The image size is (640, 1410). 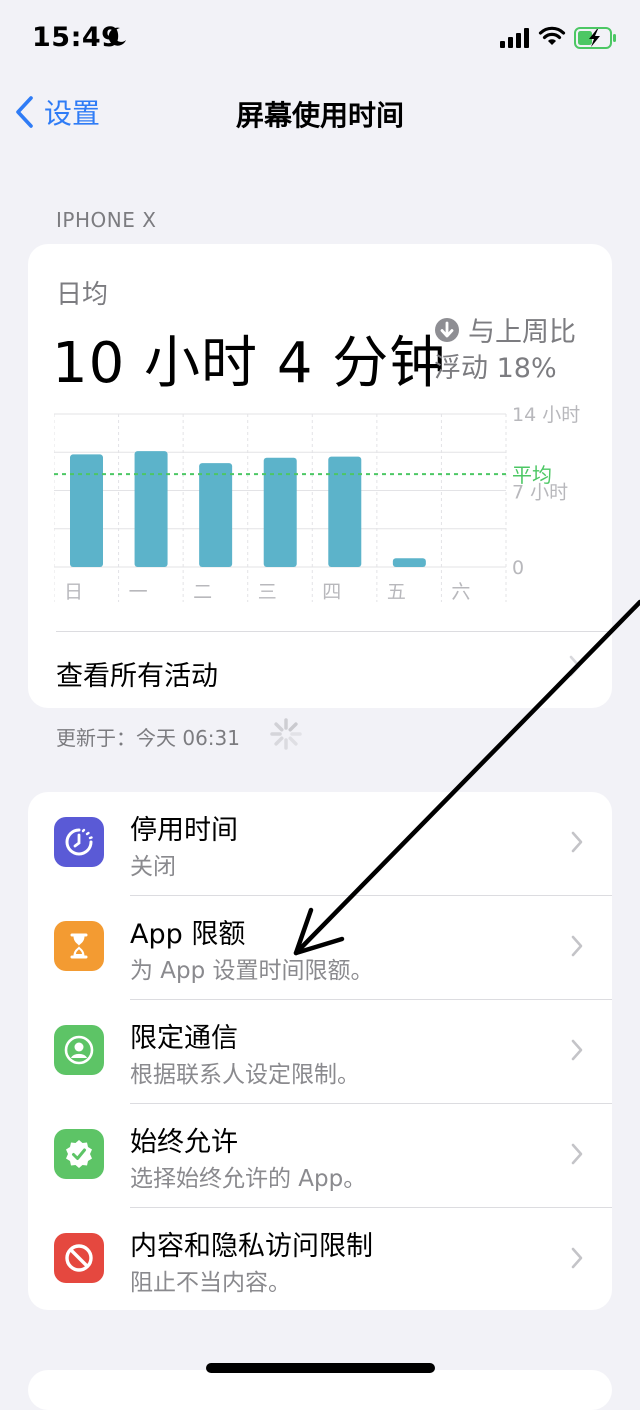 What do you see at coordinates (540, 493) in the screenshot?
I see `y-tick-label: 7 小时` at bounding box center [540, 493].